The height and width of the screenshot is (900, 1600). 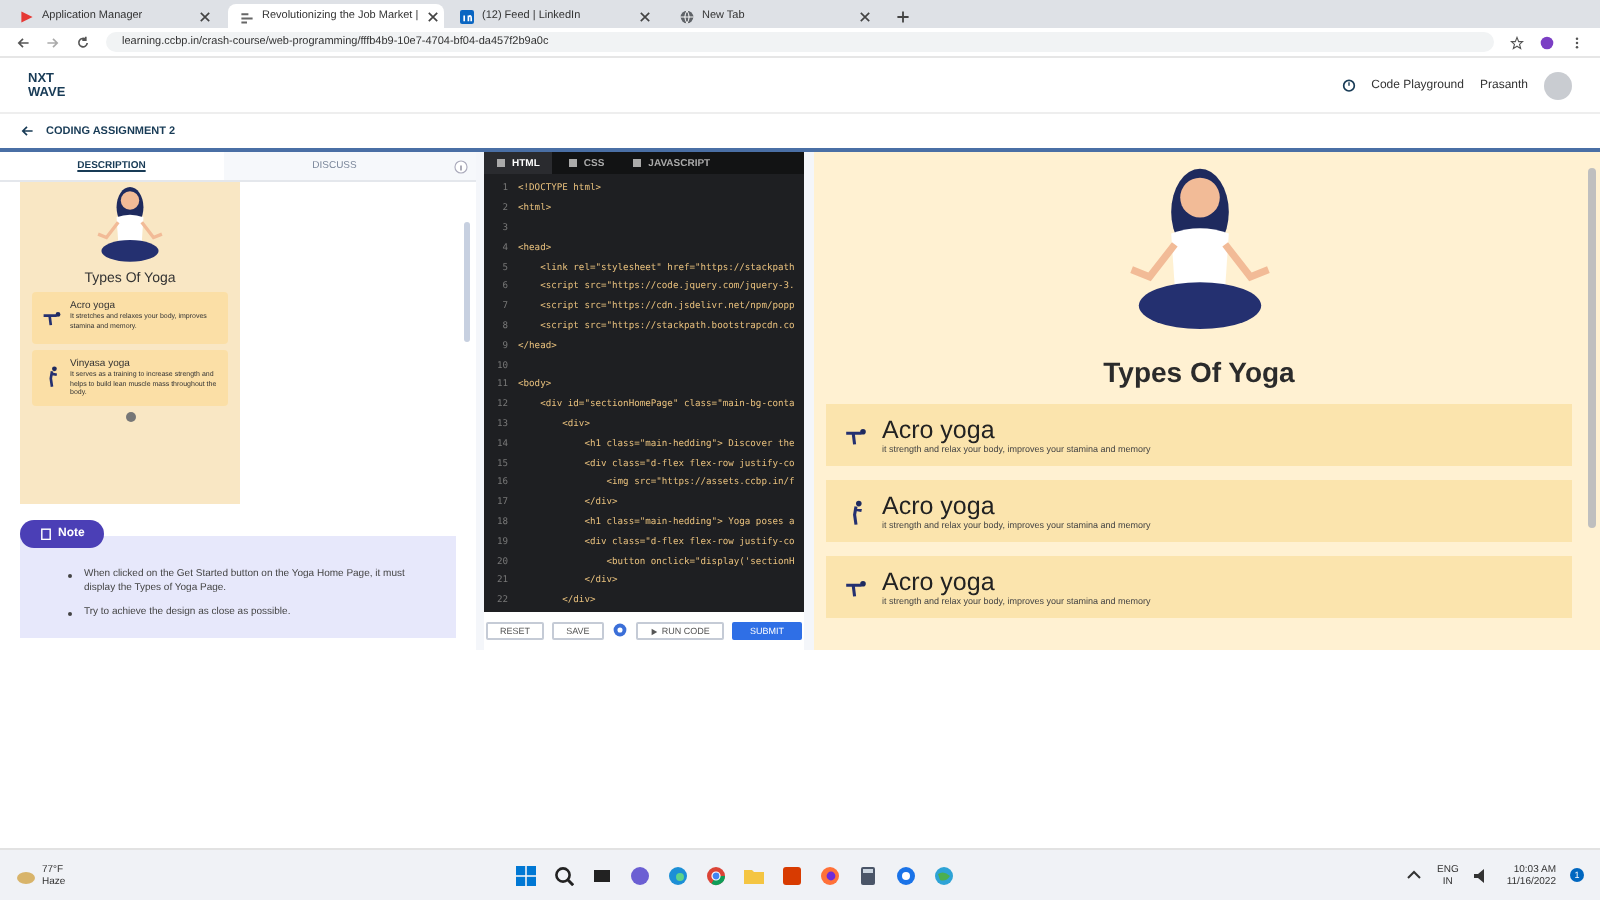 I want to click on in-logo-icon, so click(x=467, y=16).